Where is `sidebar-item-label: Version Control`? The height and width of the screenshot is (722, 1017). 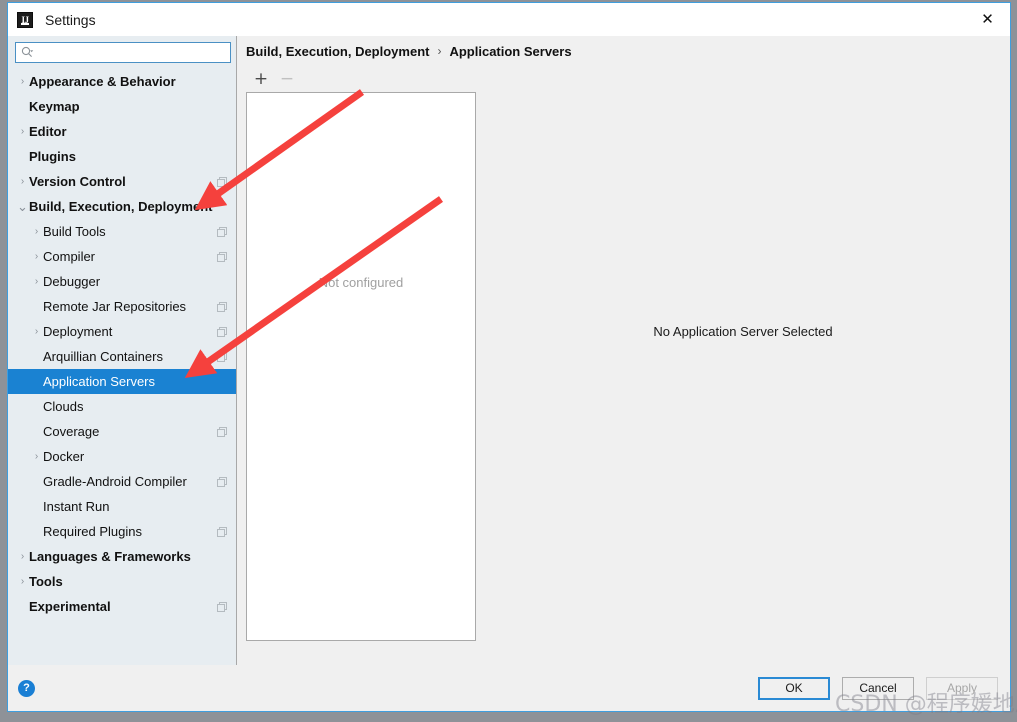
sidebar-item-label: Version Control is located at coordinates (77, 181).